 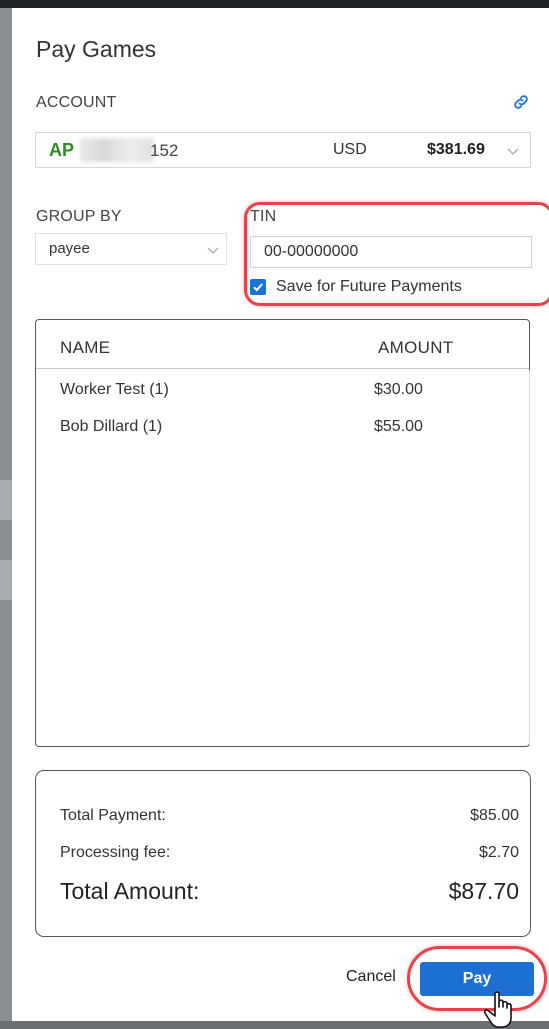 I want to click on table-row-name: Worker Test (1), so click(x=114, y=389).